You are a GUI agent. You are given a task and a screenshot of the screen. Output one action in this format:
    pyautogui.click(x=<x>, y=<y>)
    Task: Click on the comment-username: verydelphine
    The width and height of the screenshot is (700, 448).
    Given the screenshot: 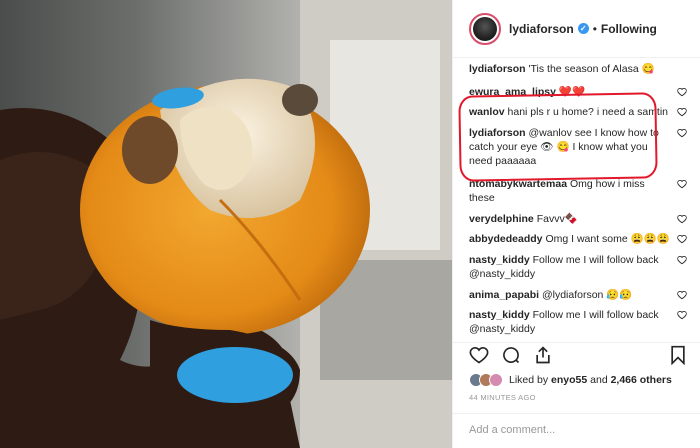 What is the action you would take?
    pyautogui.click(x=501, y=219)
    